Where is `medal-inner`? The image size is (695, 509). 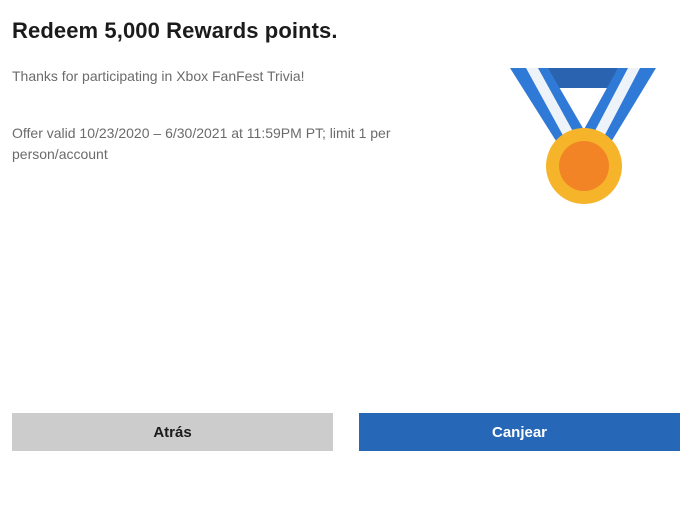
medal-inner is located at coordinates (584, 166).